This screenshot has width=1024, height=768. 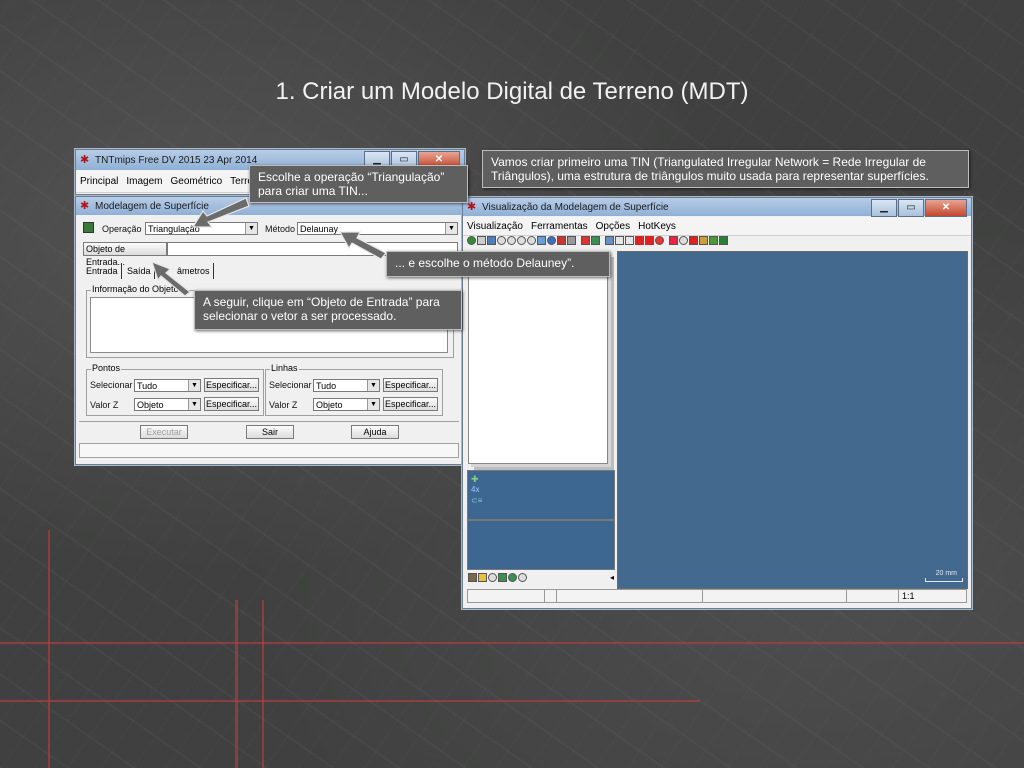 I want to click on pontos-label: Pontos, so click(x=106, y=368).